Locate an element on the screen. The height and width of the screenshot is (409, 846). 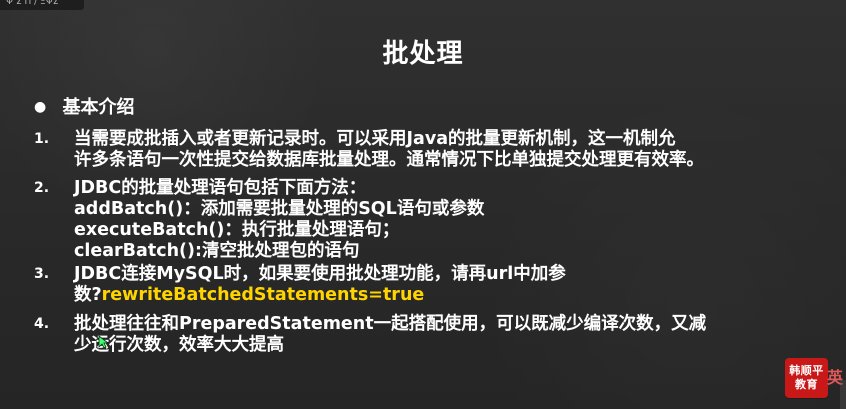
brand-logo-line-1: 韩顺平 is located at coordinates (806, 370).